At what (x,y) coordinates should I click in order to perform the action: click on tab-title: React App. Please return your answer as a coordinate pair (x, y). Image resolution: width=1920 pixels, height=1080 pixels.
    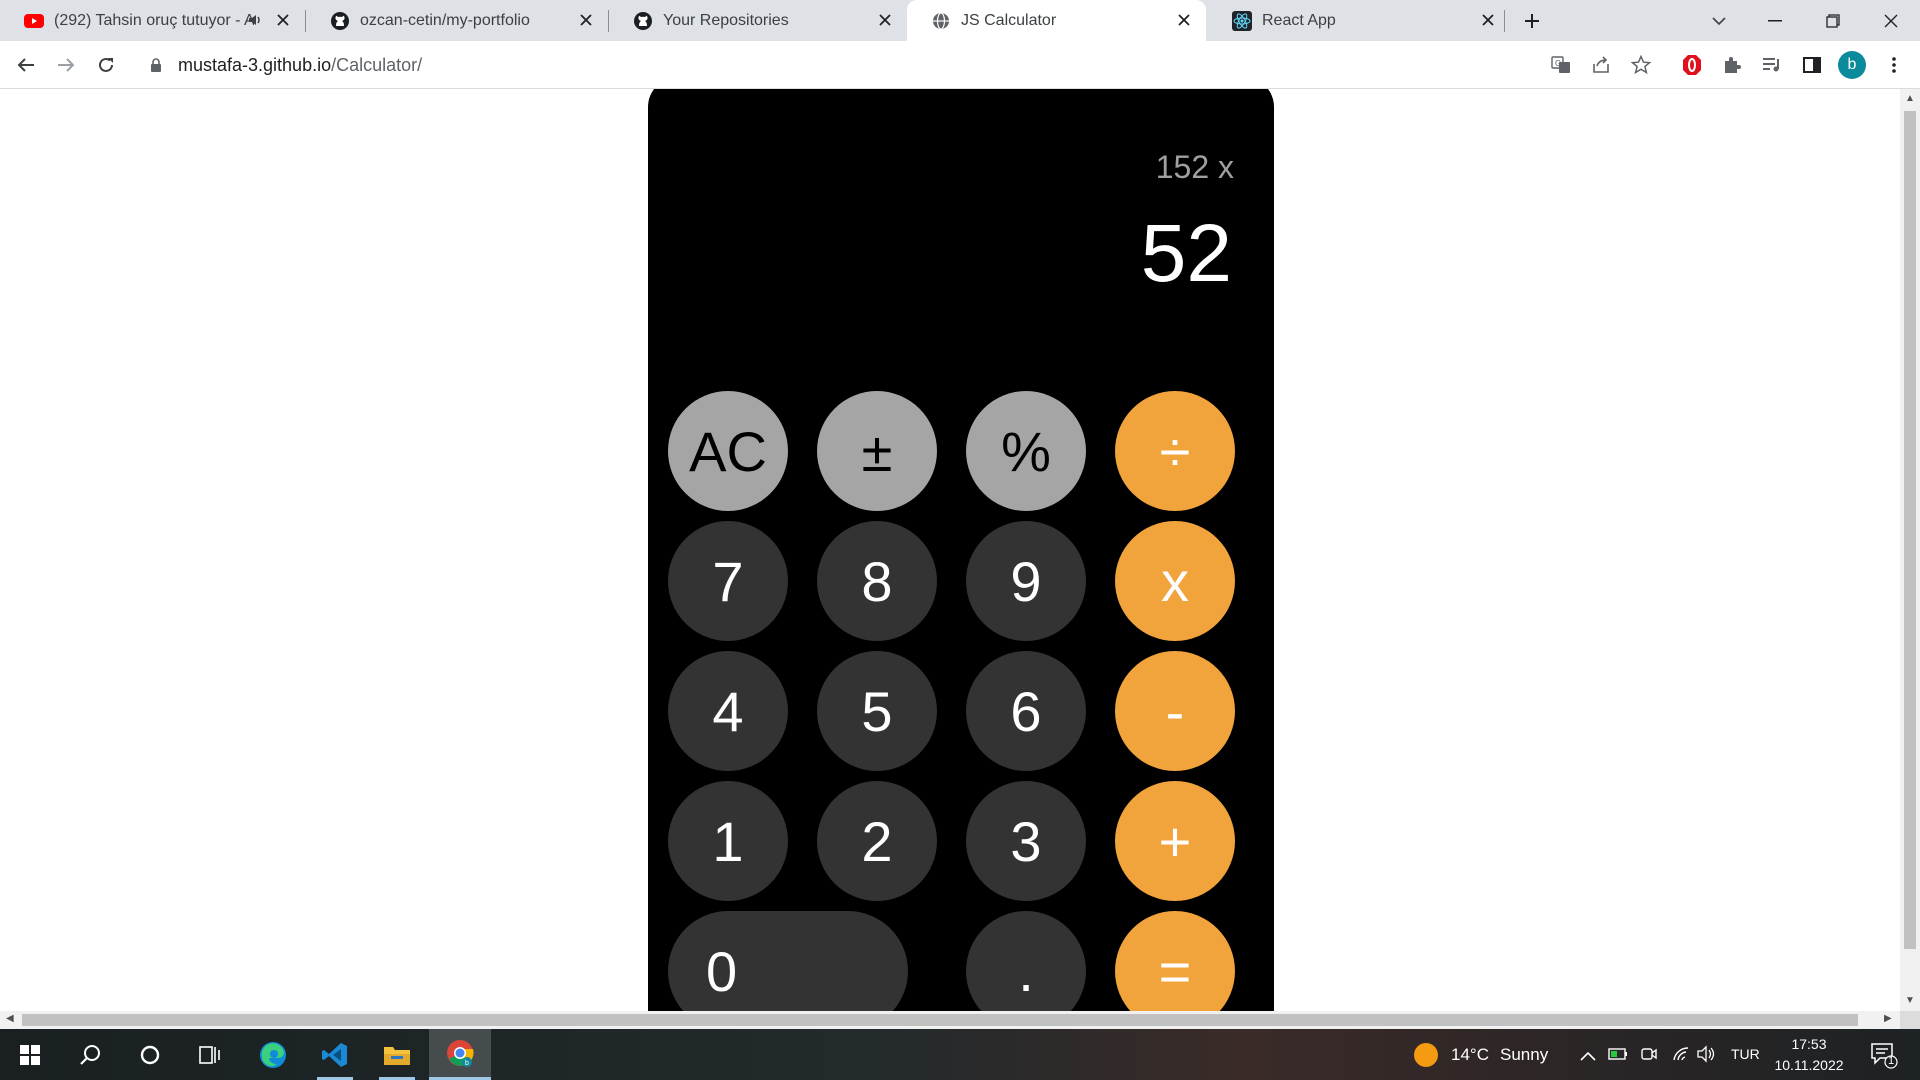
    Looking at the image, I should click on (1299, 20).